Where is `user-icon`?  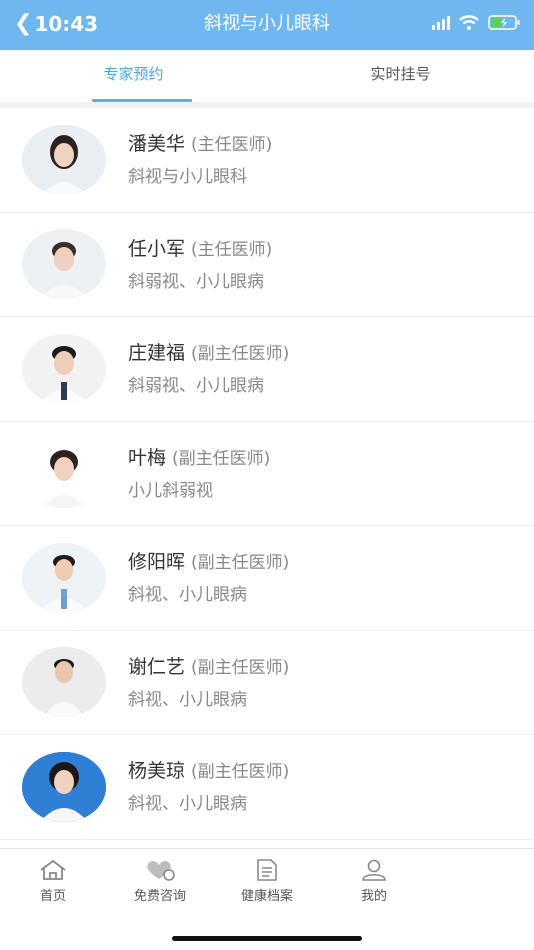 user-icon is located at coordinates (374, 870).